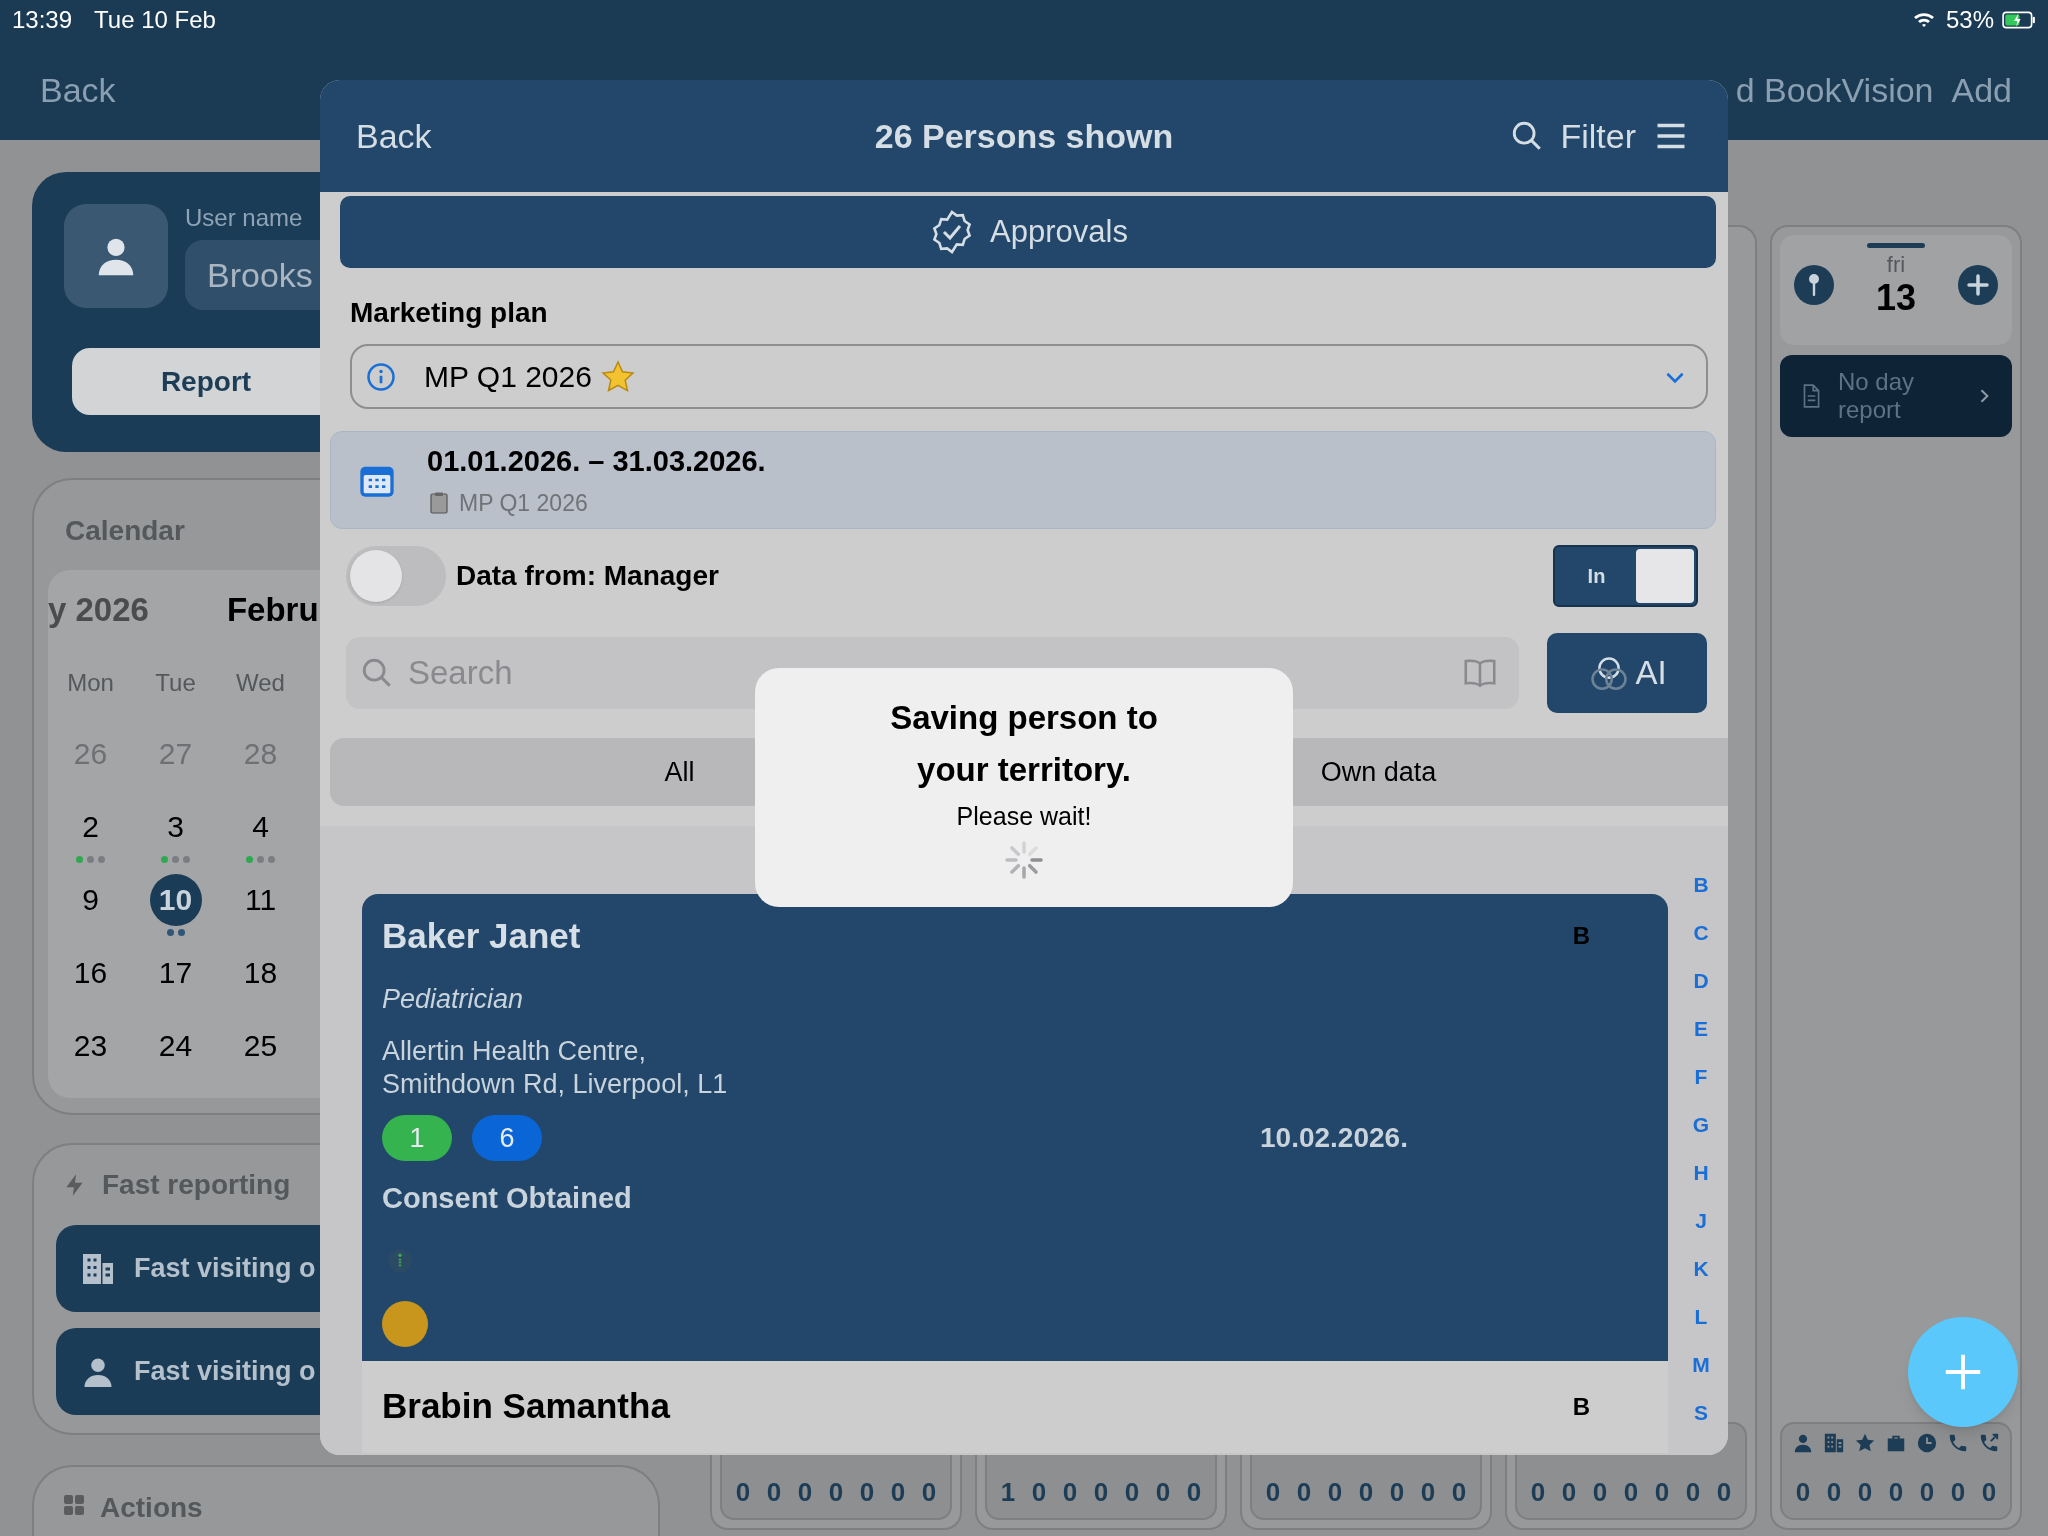 The image size is (2048, 1536). What do you see at coordinates (1334, 1138) in the screenshot?
I see `visit-date: 10.02.2026.` at bounding box center [1334, 1138].